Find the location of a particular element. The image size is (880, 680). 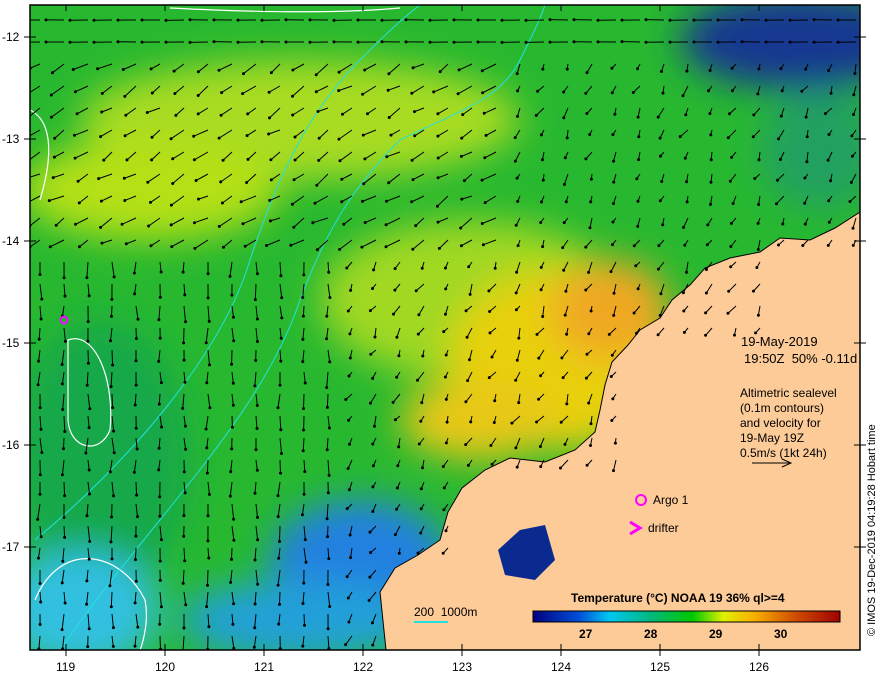

altimetry-line: (0.1m contours) is located at coordinates (782, 408).